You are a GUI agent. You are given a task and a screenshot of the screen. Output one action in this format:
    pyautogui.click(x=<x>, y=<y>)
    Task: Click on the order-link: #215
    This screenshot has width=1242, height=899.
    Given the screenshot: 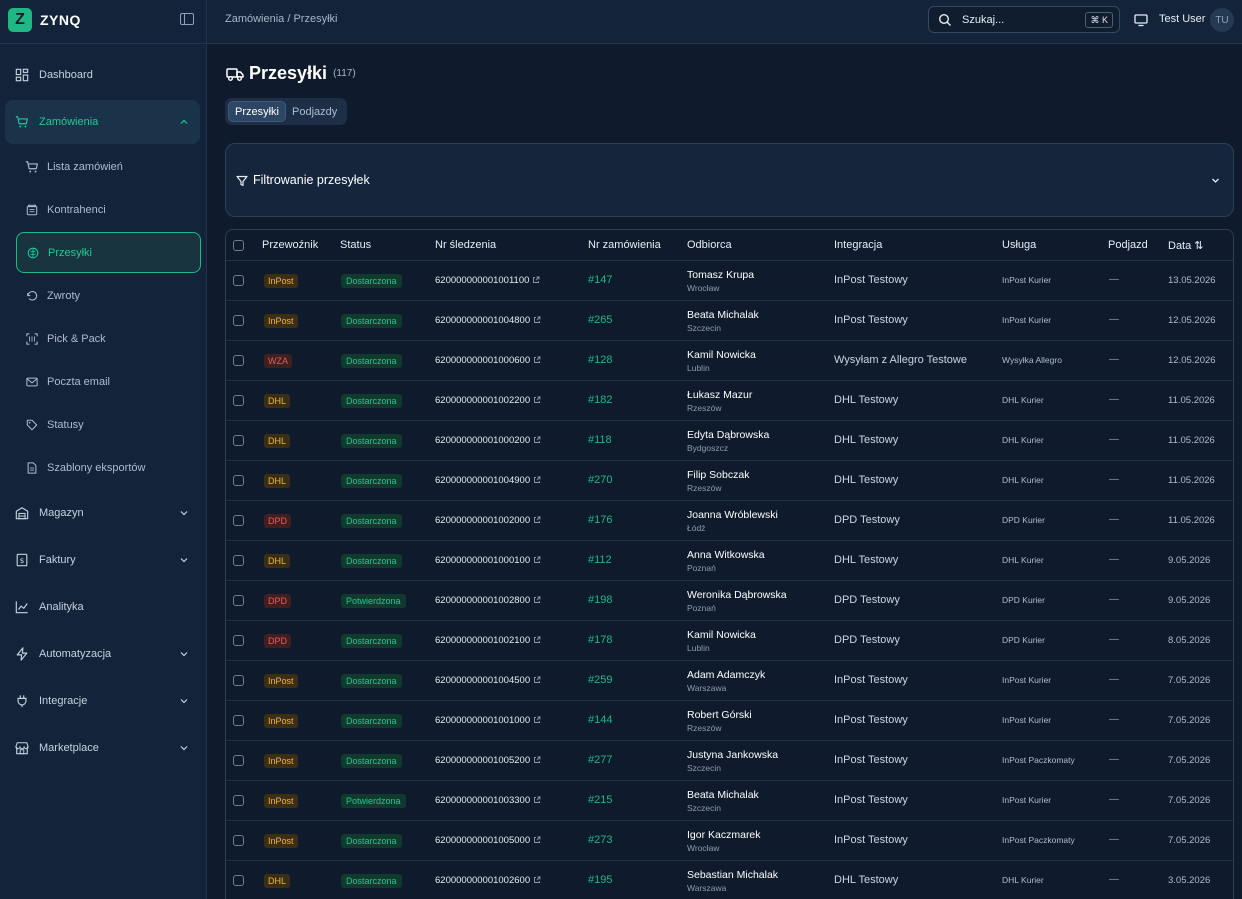 What is the action you would take?
    pyautogui.click(x=600, y=800)
    